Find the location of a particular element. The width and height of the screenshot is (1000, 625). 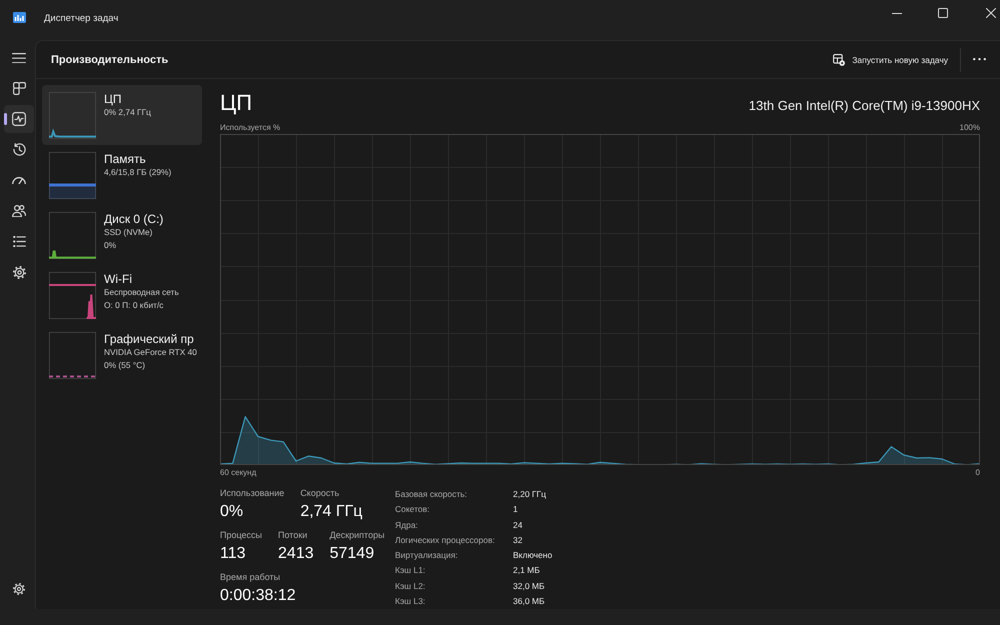

menu-icon is located at coordinates (19, 58).